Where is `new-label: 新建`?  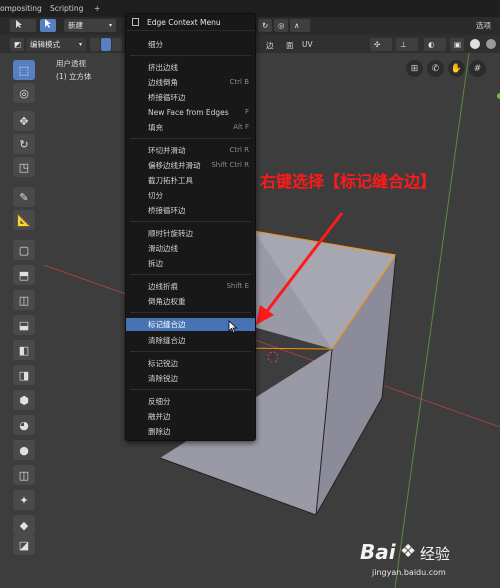
new-label: 新建 is located at coordinates (75, 25).